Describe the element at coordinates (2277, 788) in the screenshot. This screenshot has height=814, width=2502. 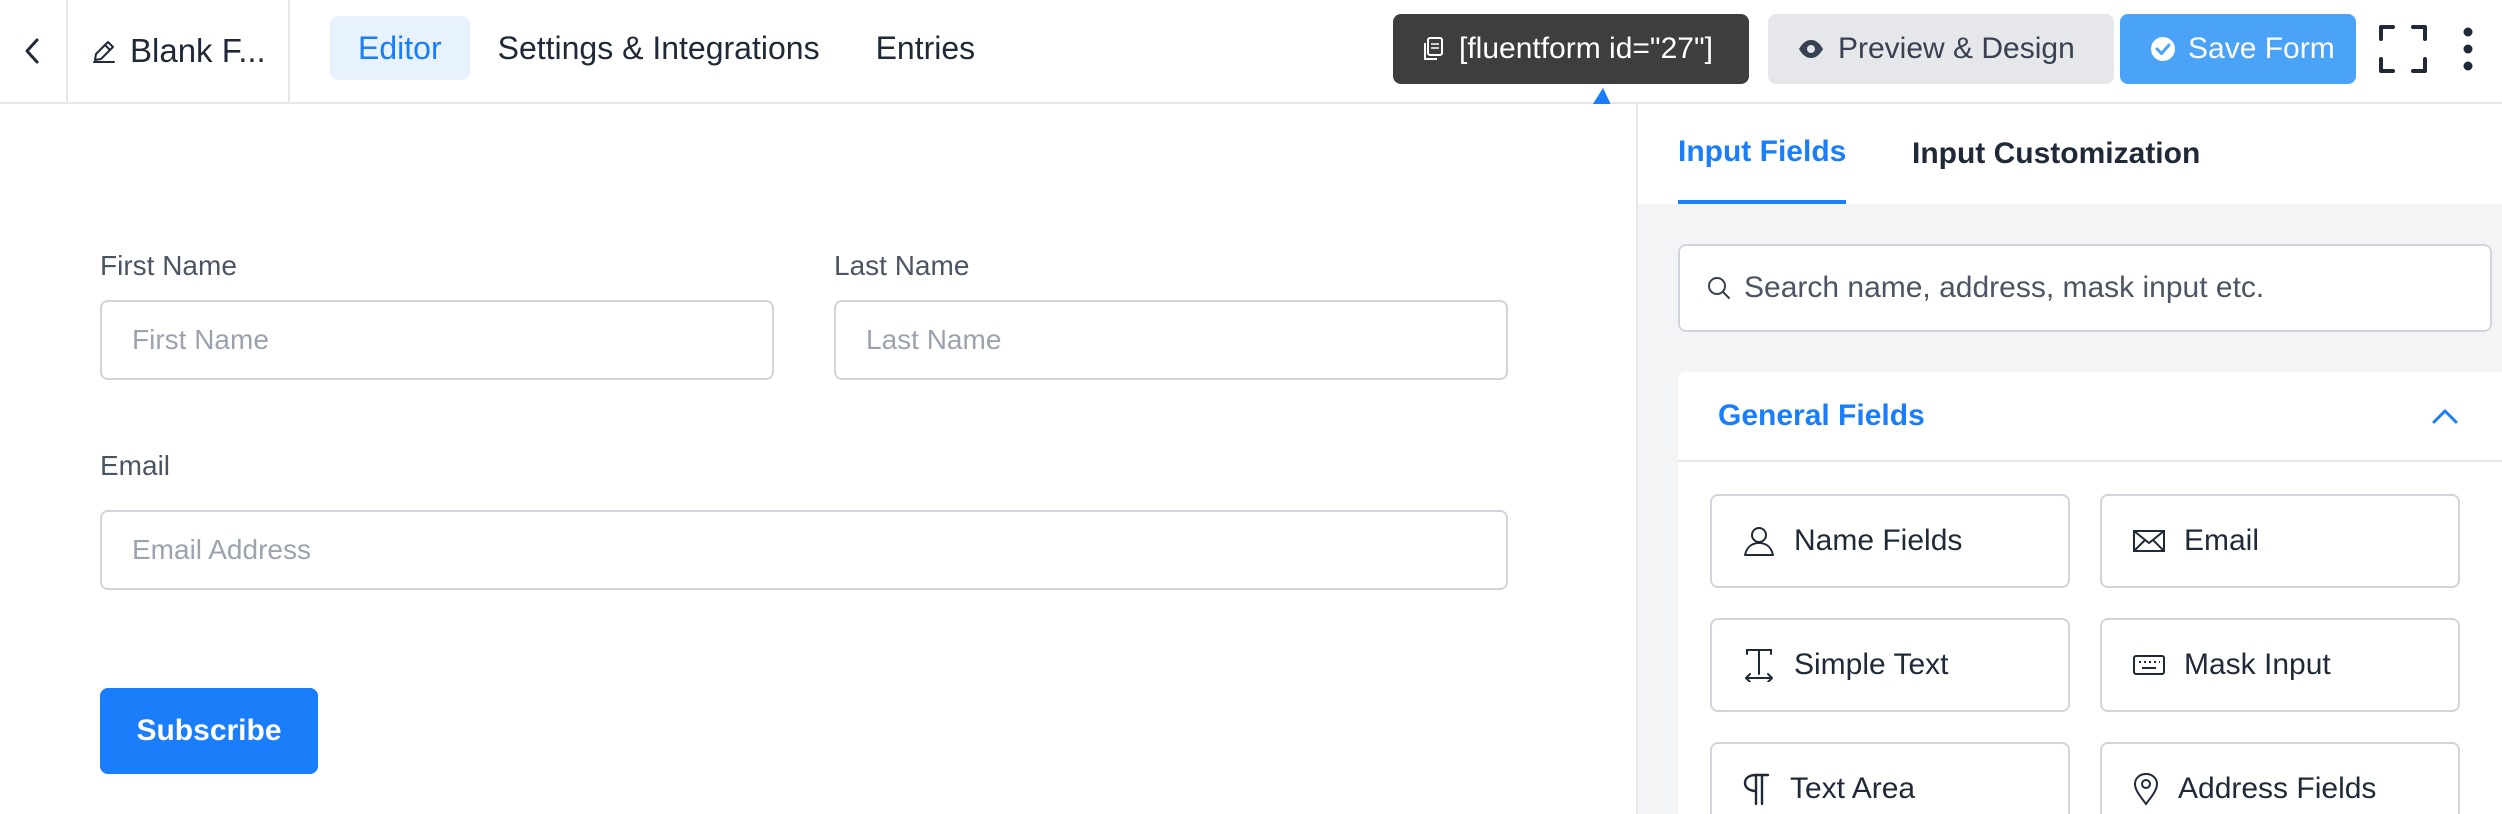
I see `field-label: Address Fields` at that location.